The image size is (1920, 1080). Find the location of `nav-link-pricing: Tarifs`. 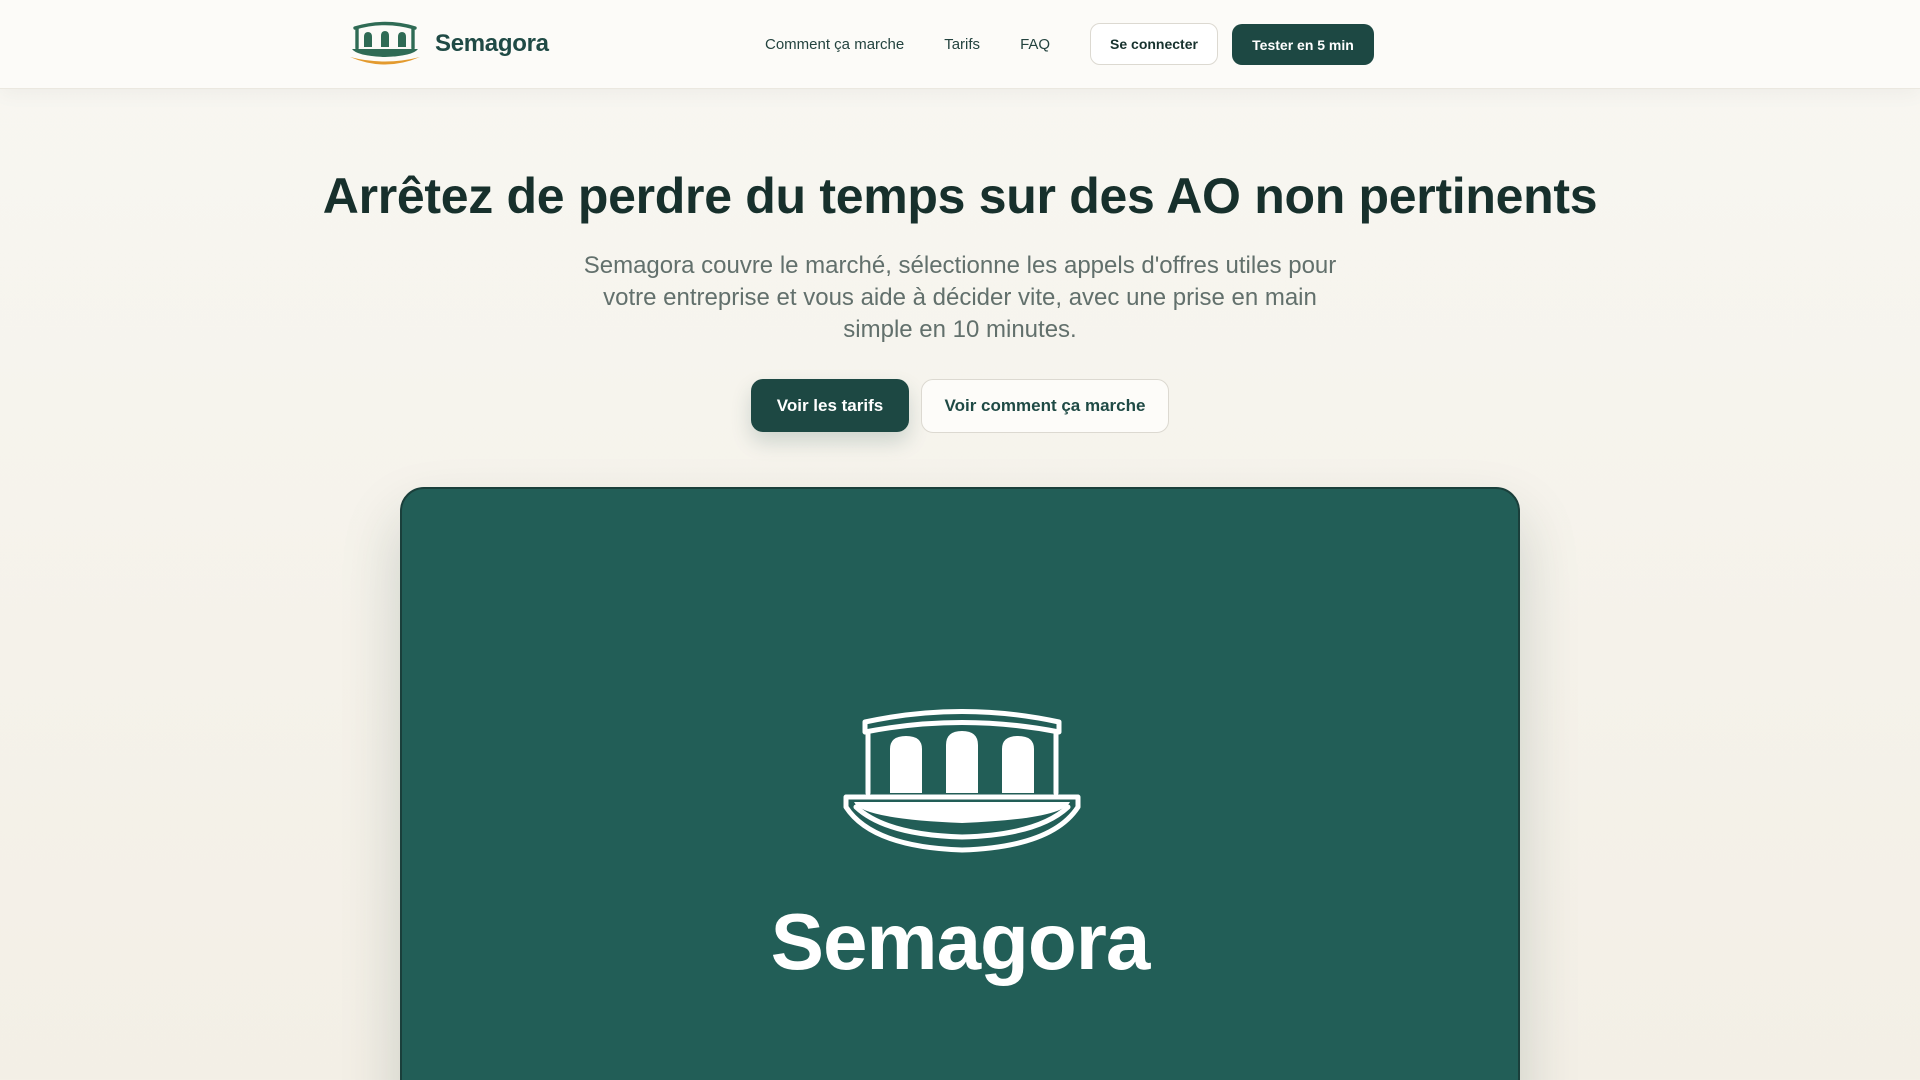

nav-link-pricing: Tarifs is located at coordinates (962, 44).